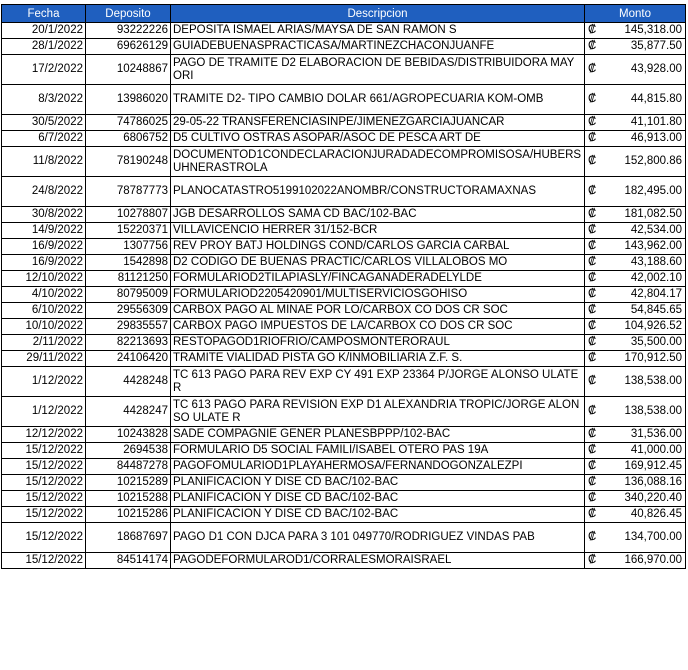  Describe the element at coordinates (128, 326) in the screenshot. I see `cell-deposito: 29835557` at that location.